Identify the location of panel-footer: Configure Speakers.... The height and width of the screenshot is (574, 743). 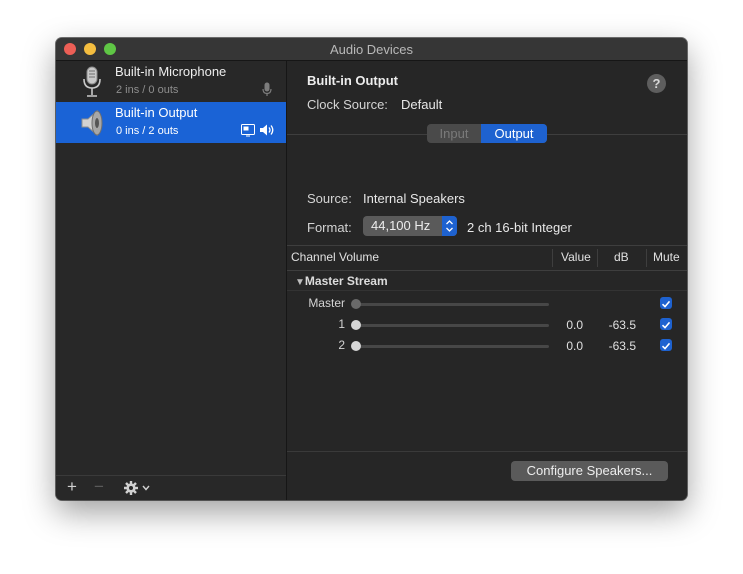
(487, 475).